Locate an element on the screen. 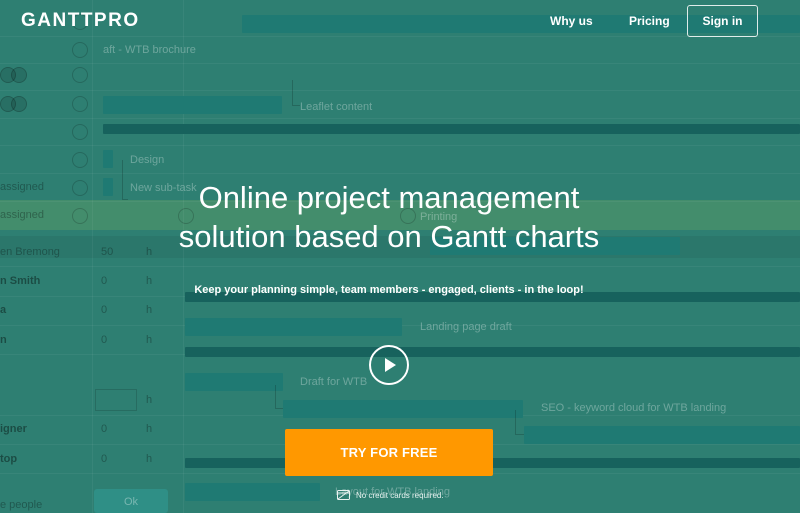 The height and width of the screenshot is (513, 800). play-video-button is located at coordinates (389, 365).